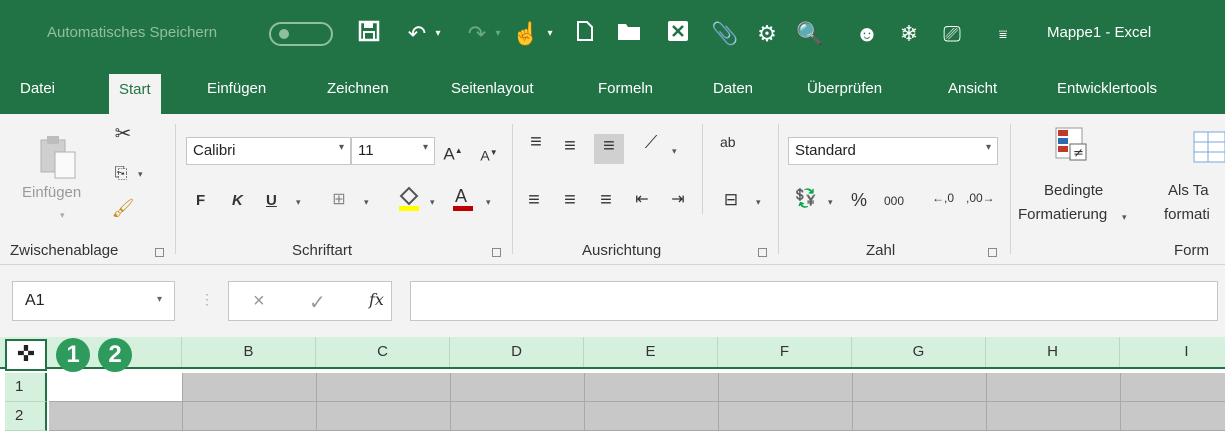  What do you see at coordinates (301, 34) in the screenshot?
I see `autosave-toggle` at bounding box center [301, 34].